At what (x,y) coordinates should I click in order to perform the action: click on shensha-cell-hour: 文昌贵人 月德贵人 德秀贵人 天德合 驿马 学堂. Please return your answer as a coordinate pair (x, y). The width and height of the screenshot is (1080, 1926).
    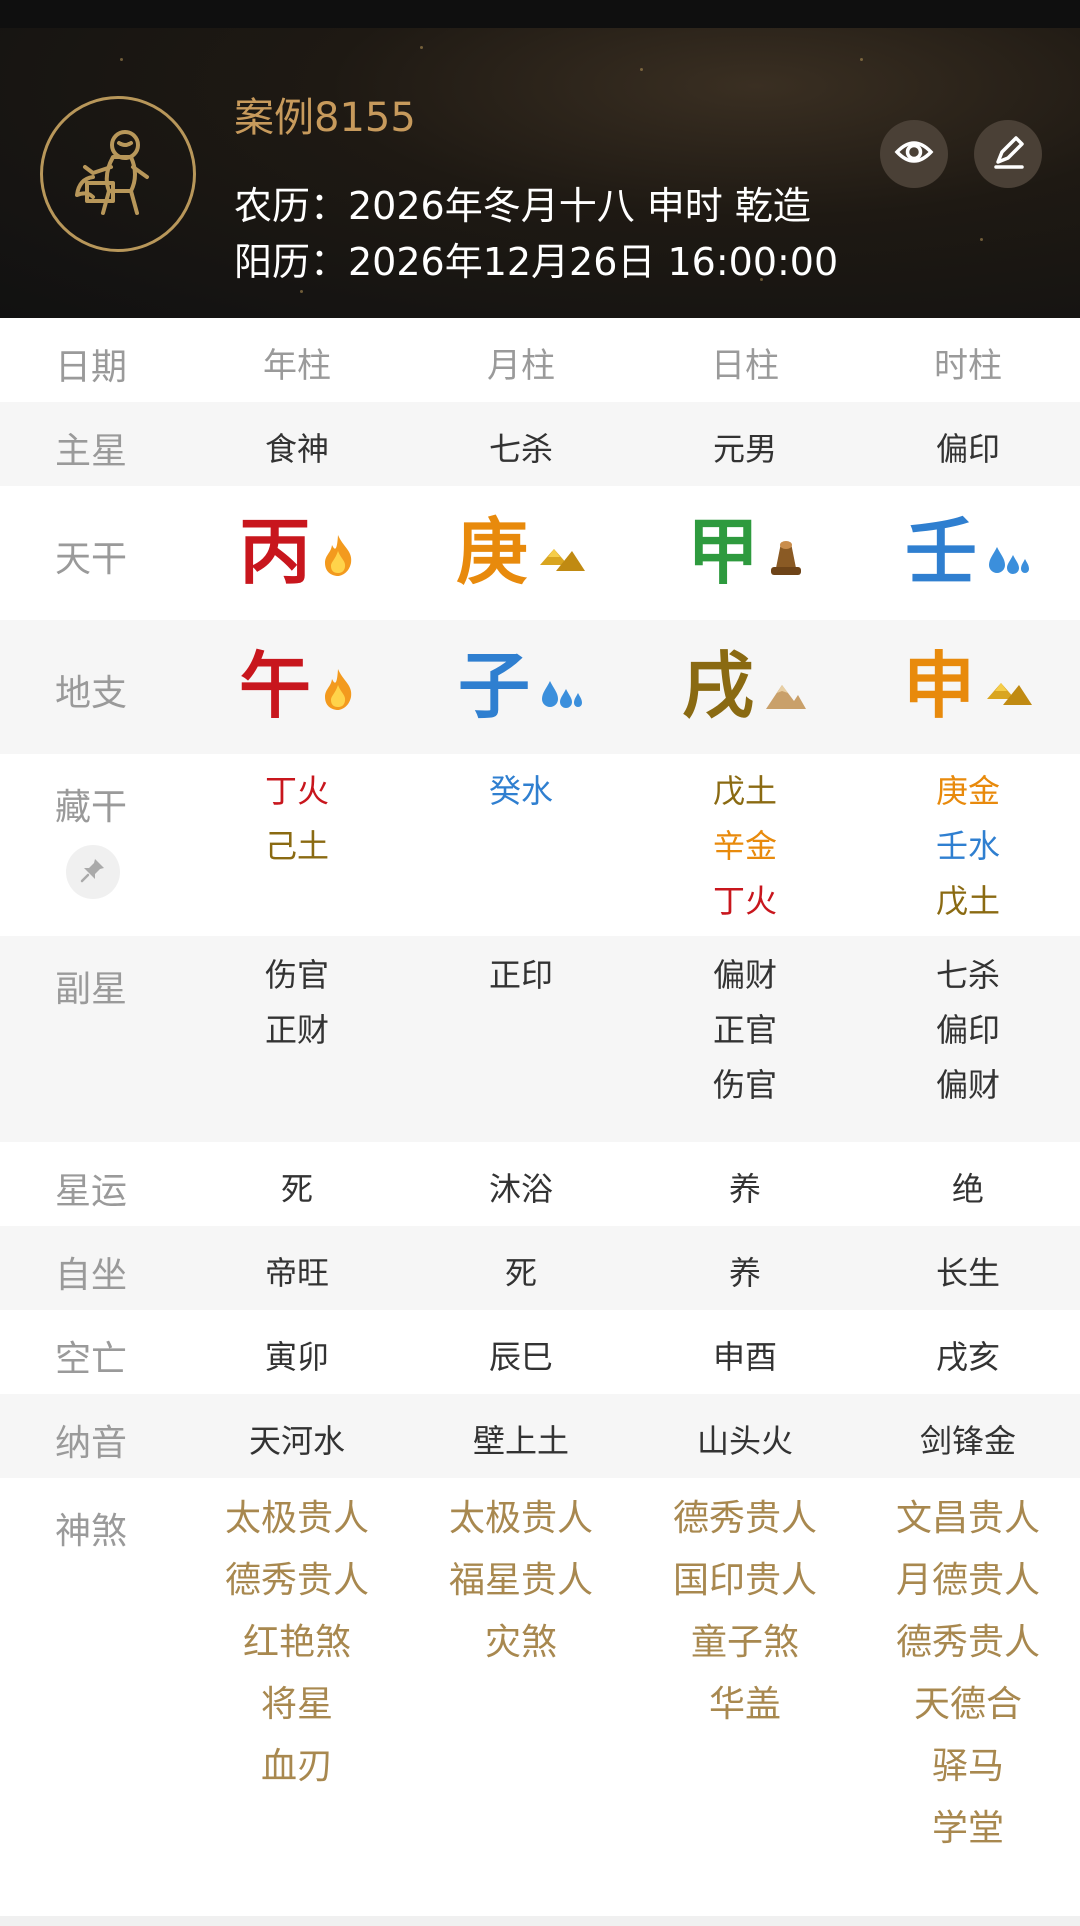
    Looking at the image, I should click on (968, 1674).